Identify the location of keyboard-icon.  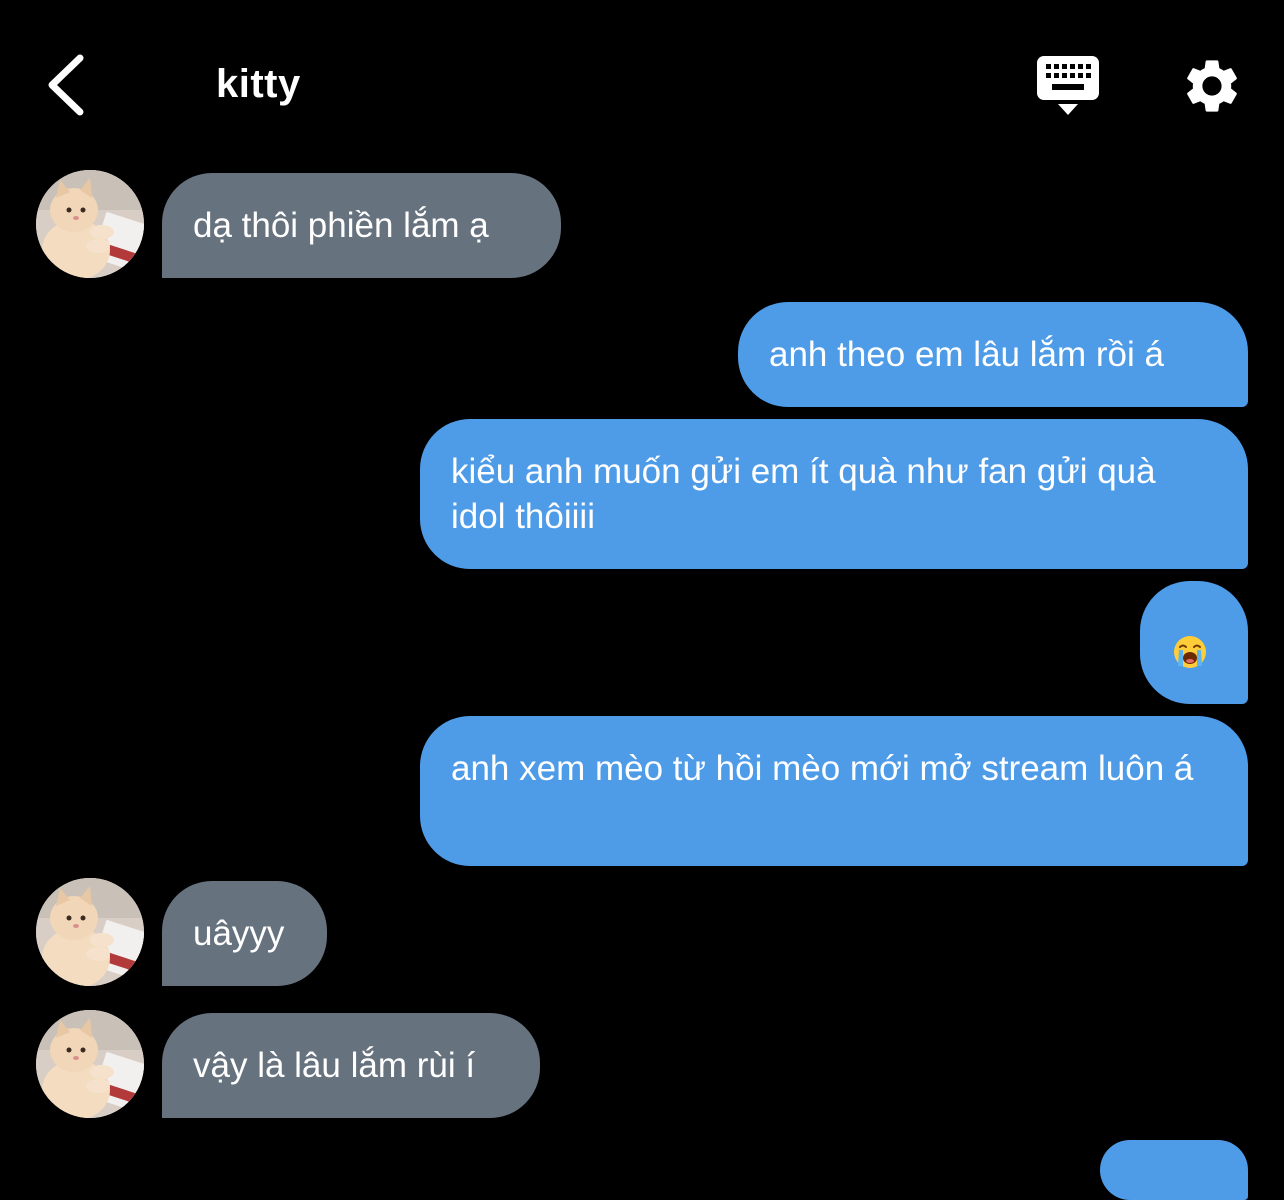
(1068, 85).